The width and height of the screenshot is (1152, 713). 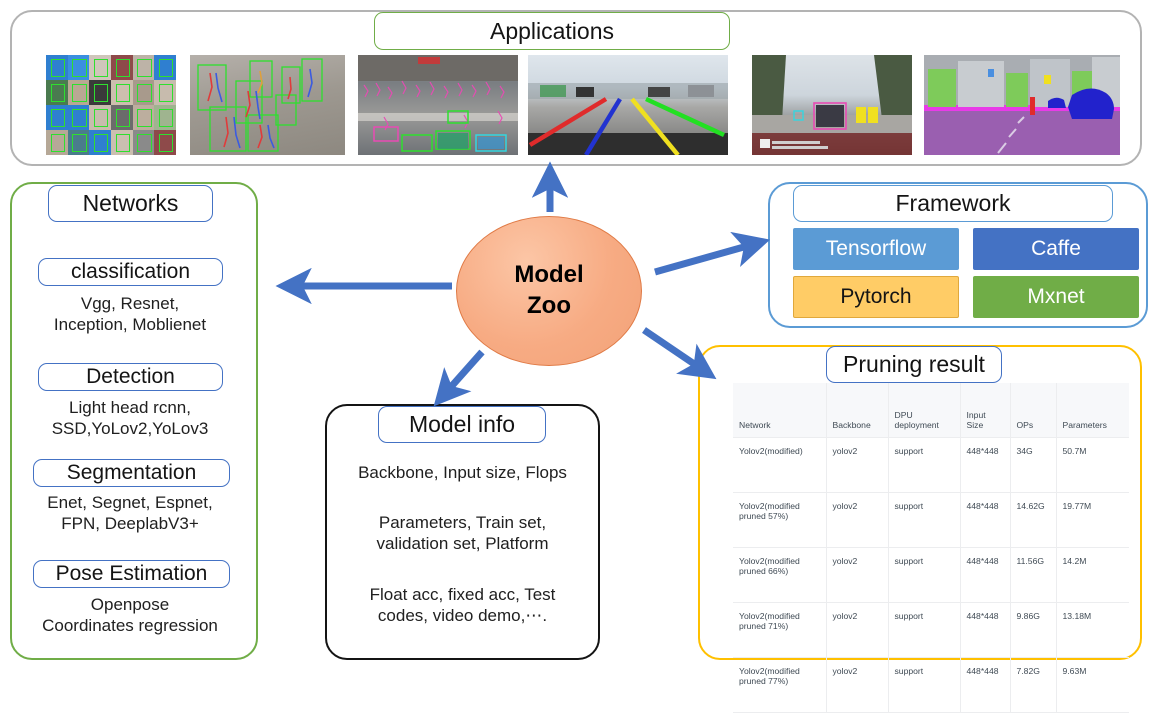 What do you see at coordinates (780, 465) in the screenshot?
I see `cell-network: Yolov2(modified)` at bounding box center [780, 465].